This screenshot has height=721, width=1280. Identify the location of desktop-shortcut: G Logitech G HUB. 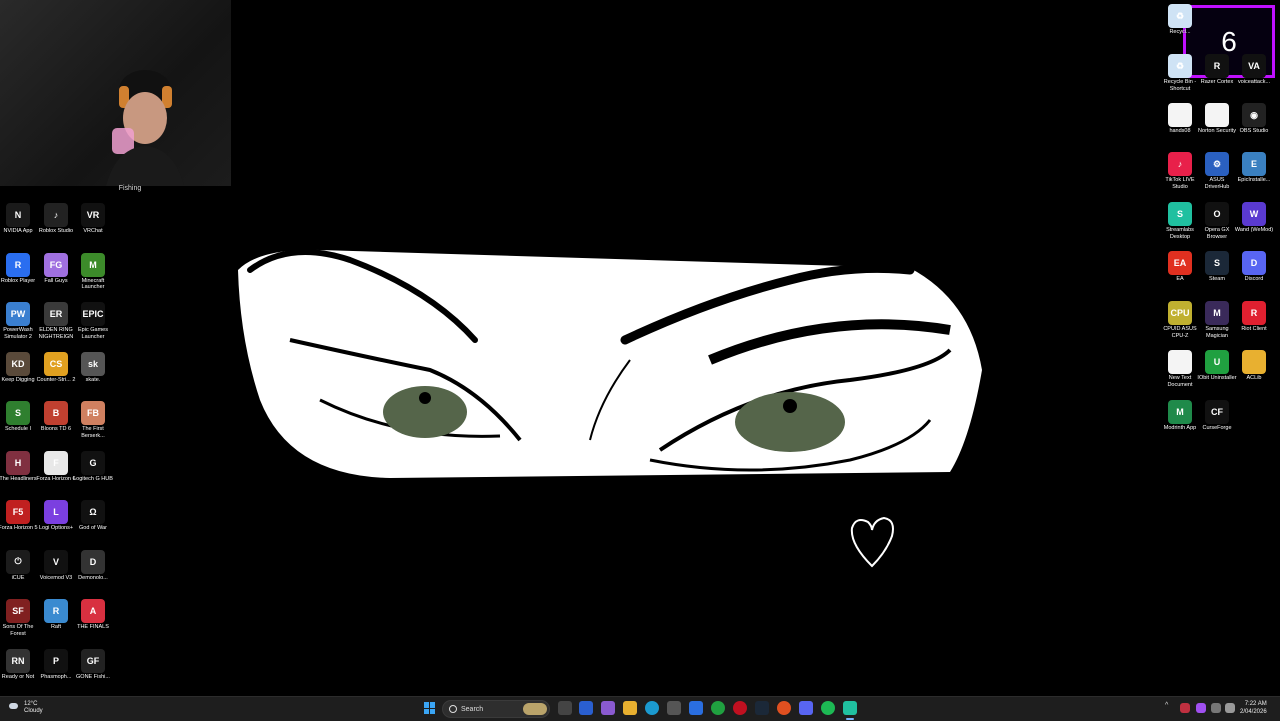
(93, 466).